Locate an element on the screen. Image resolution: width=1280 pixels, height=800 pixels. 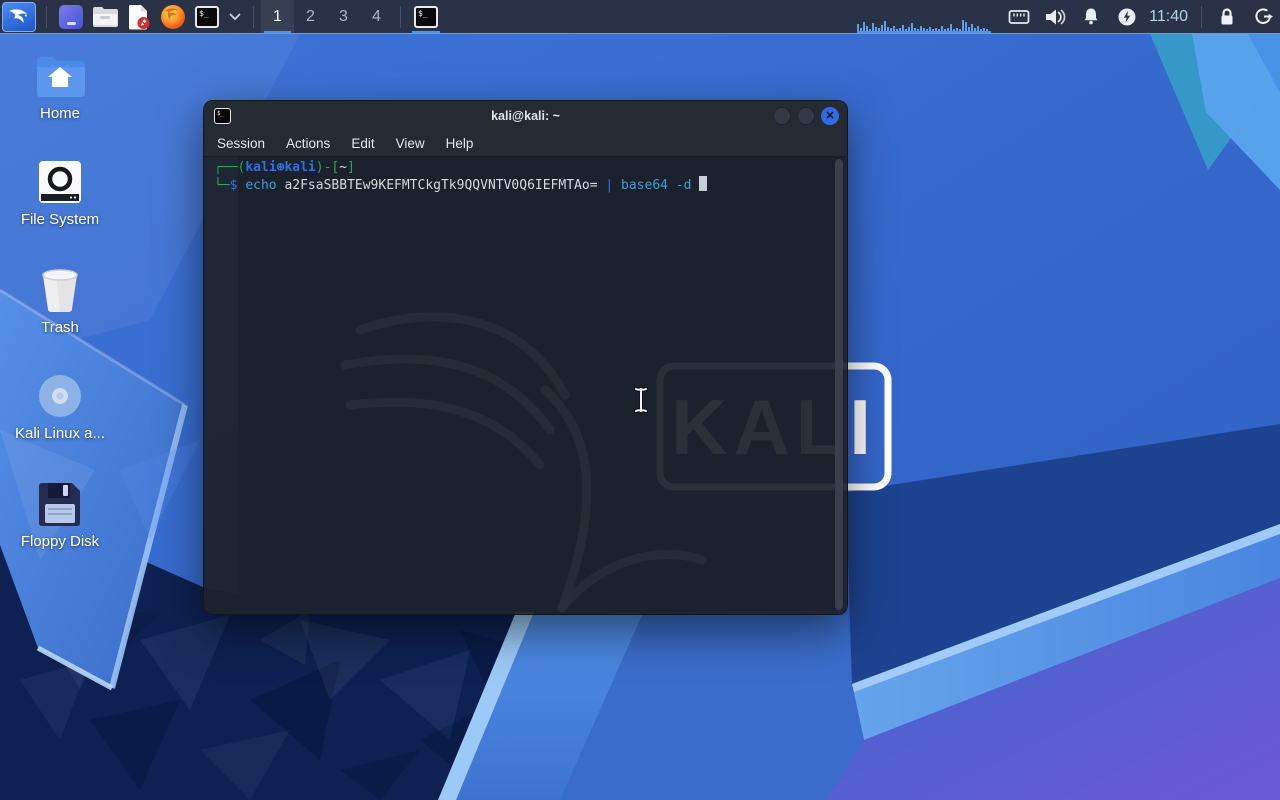
document-edit-icon is located at coordinates (139, 16).